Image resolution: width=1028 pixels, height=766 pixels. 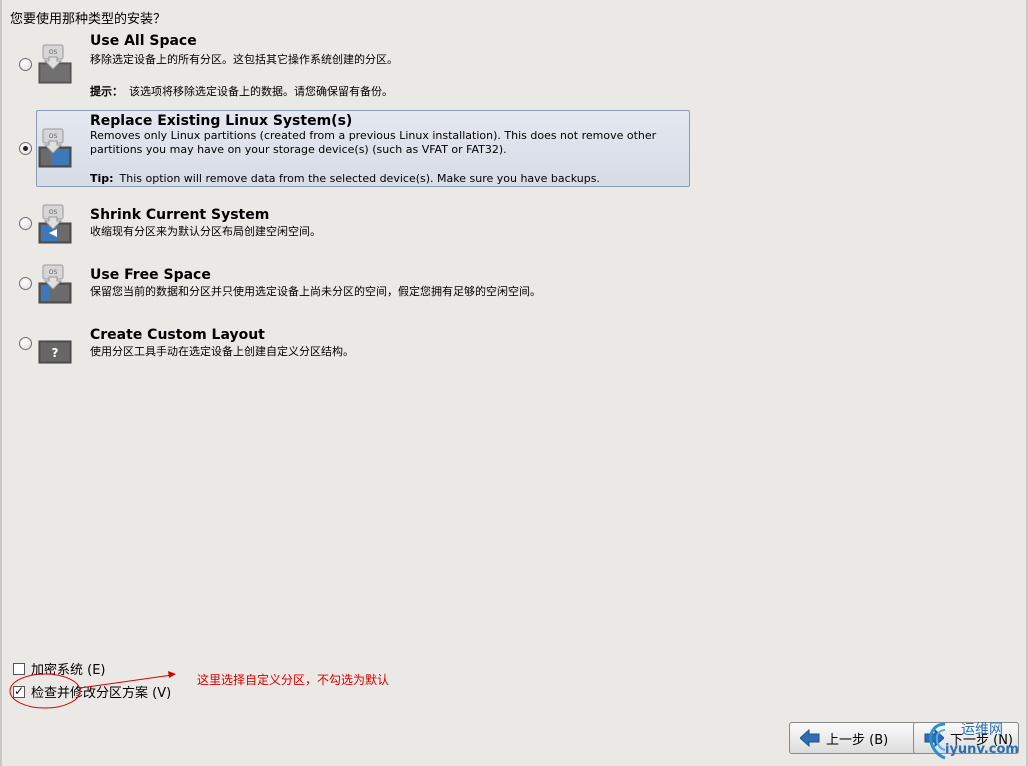 I want to click on watermark: 运维网 iyunv.com, so click(x=975, y=741).